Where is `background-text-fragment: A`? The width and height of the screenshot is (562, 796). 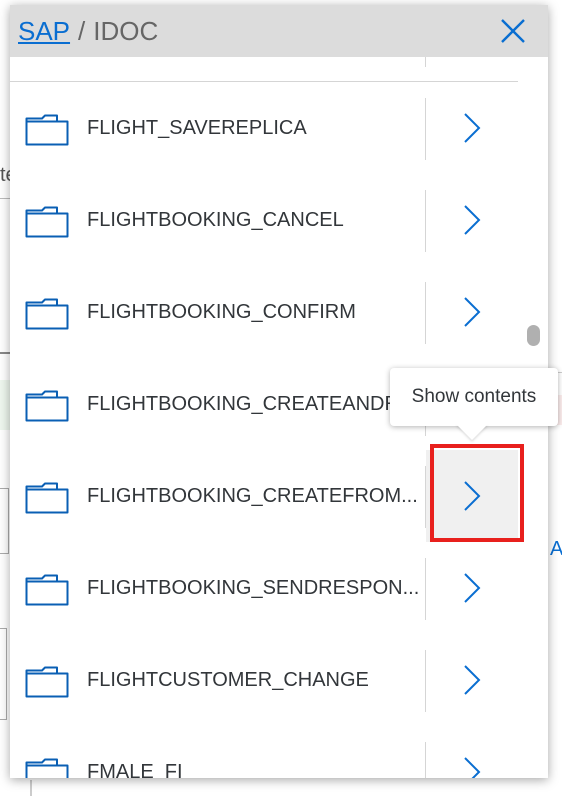 background-text-fragment: A is located at coordinates (556, 549).